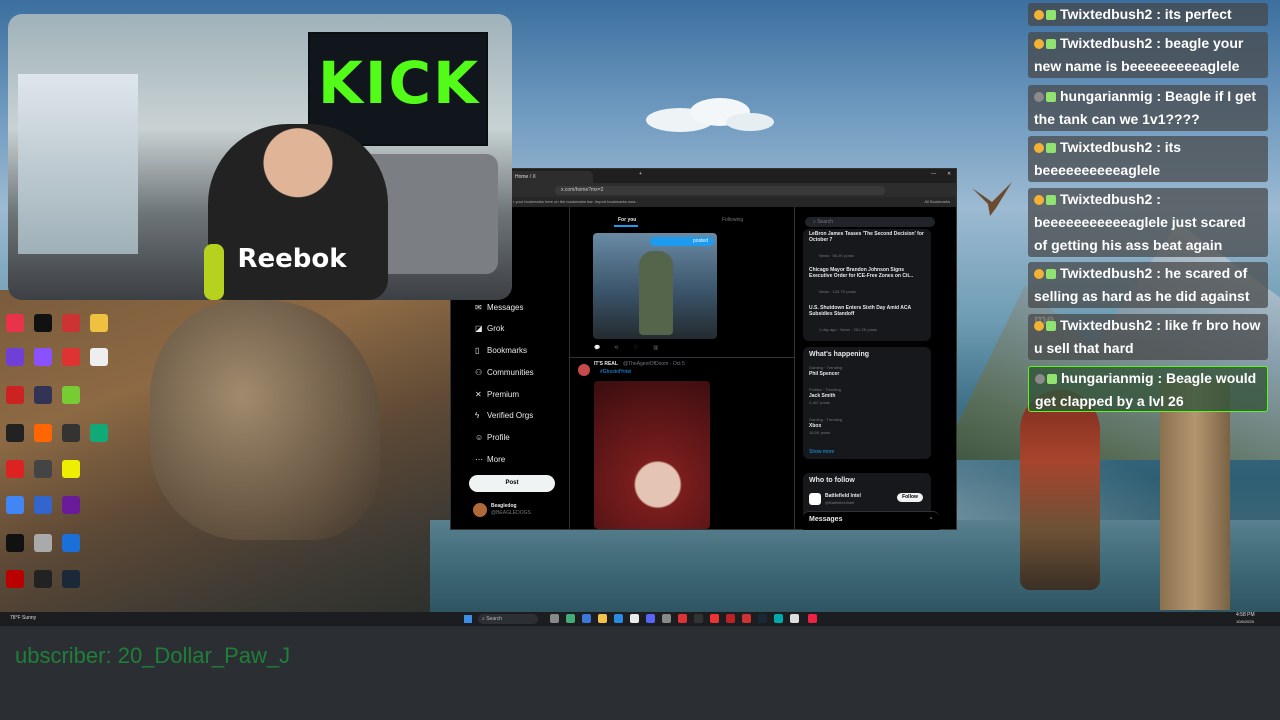 Image resolution: width=1280 pixels, height=720 pixels. I want to click on suggestion-name: Battlefield Intel, so click(843, 496).